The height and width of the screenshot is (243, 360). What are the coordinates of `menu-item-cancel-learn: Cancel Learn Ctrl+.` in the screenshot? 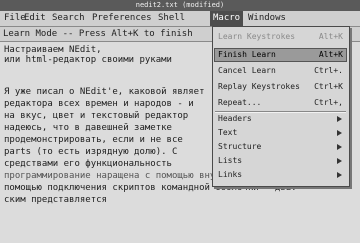 It's located at (280, 71).